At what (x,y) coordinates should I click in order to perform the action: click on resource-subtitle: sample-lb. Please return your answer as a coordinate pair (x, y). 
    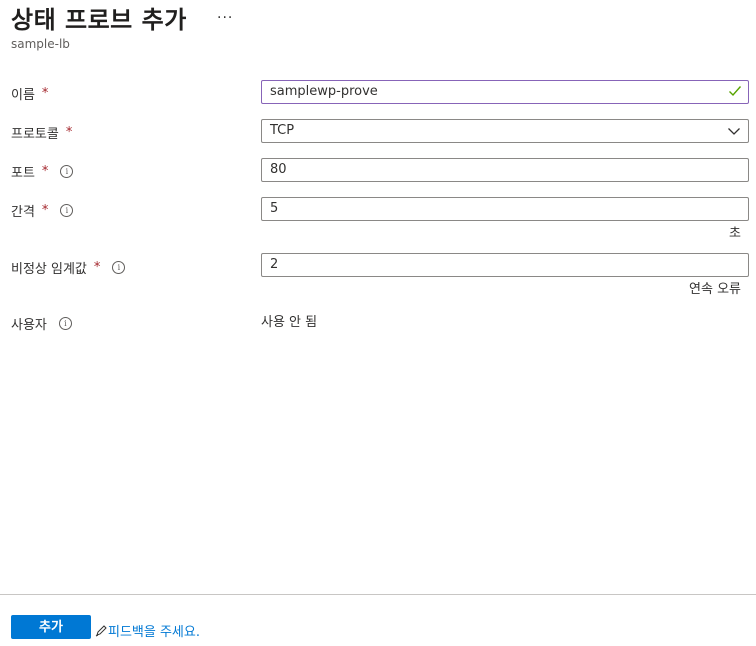
    Looking at the image, I should click on (40, 44).